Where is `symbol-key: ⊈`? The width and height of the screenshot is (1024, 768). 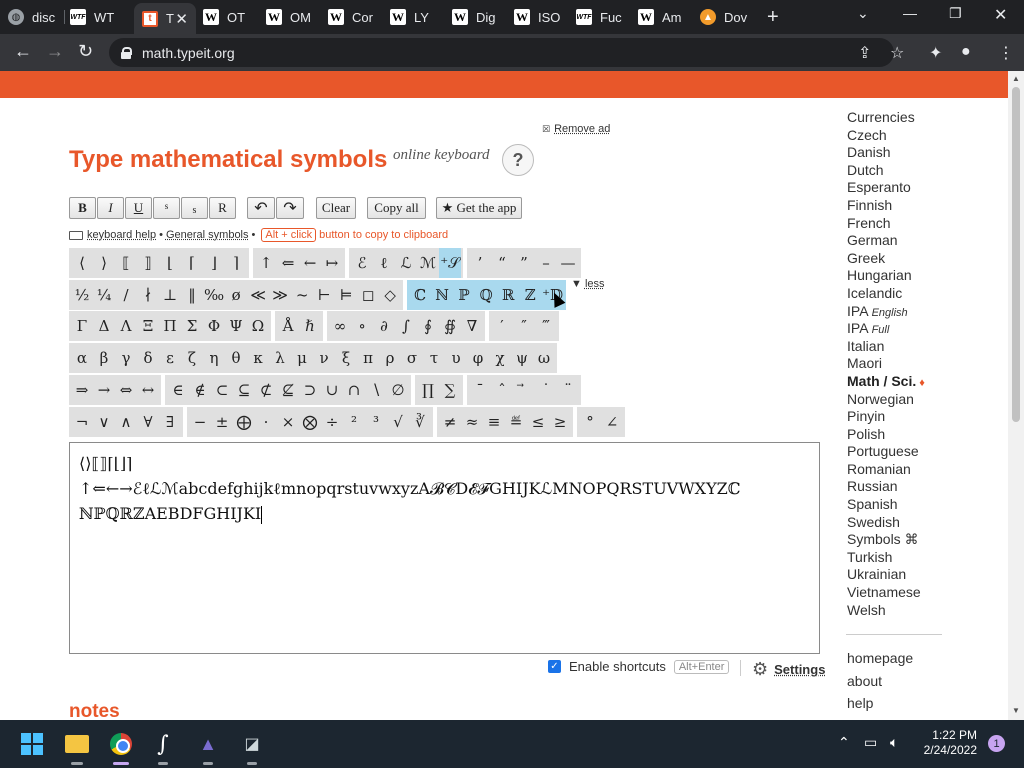 symbol-key: ⊈ is located at coordinates (288, 390).